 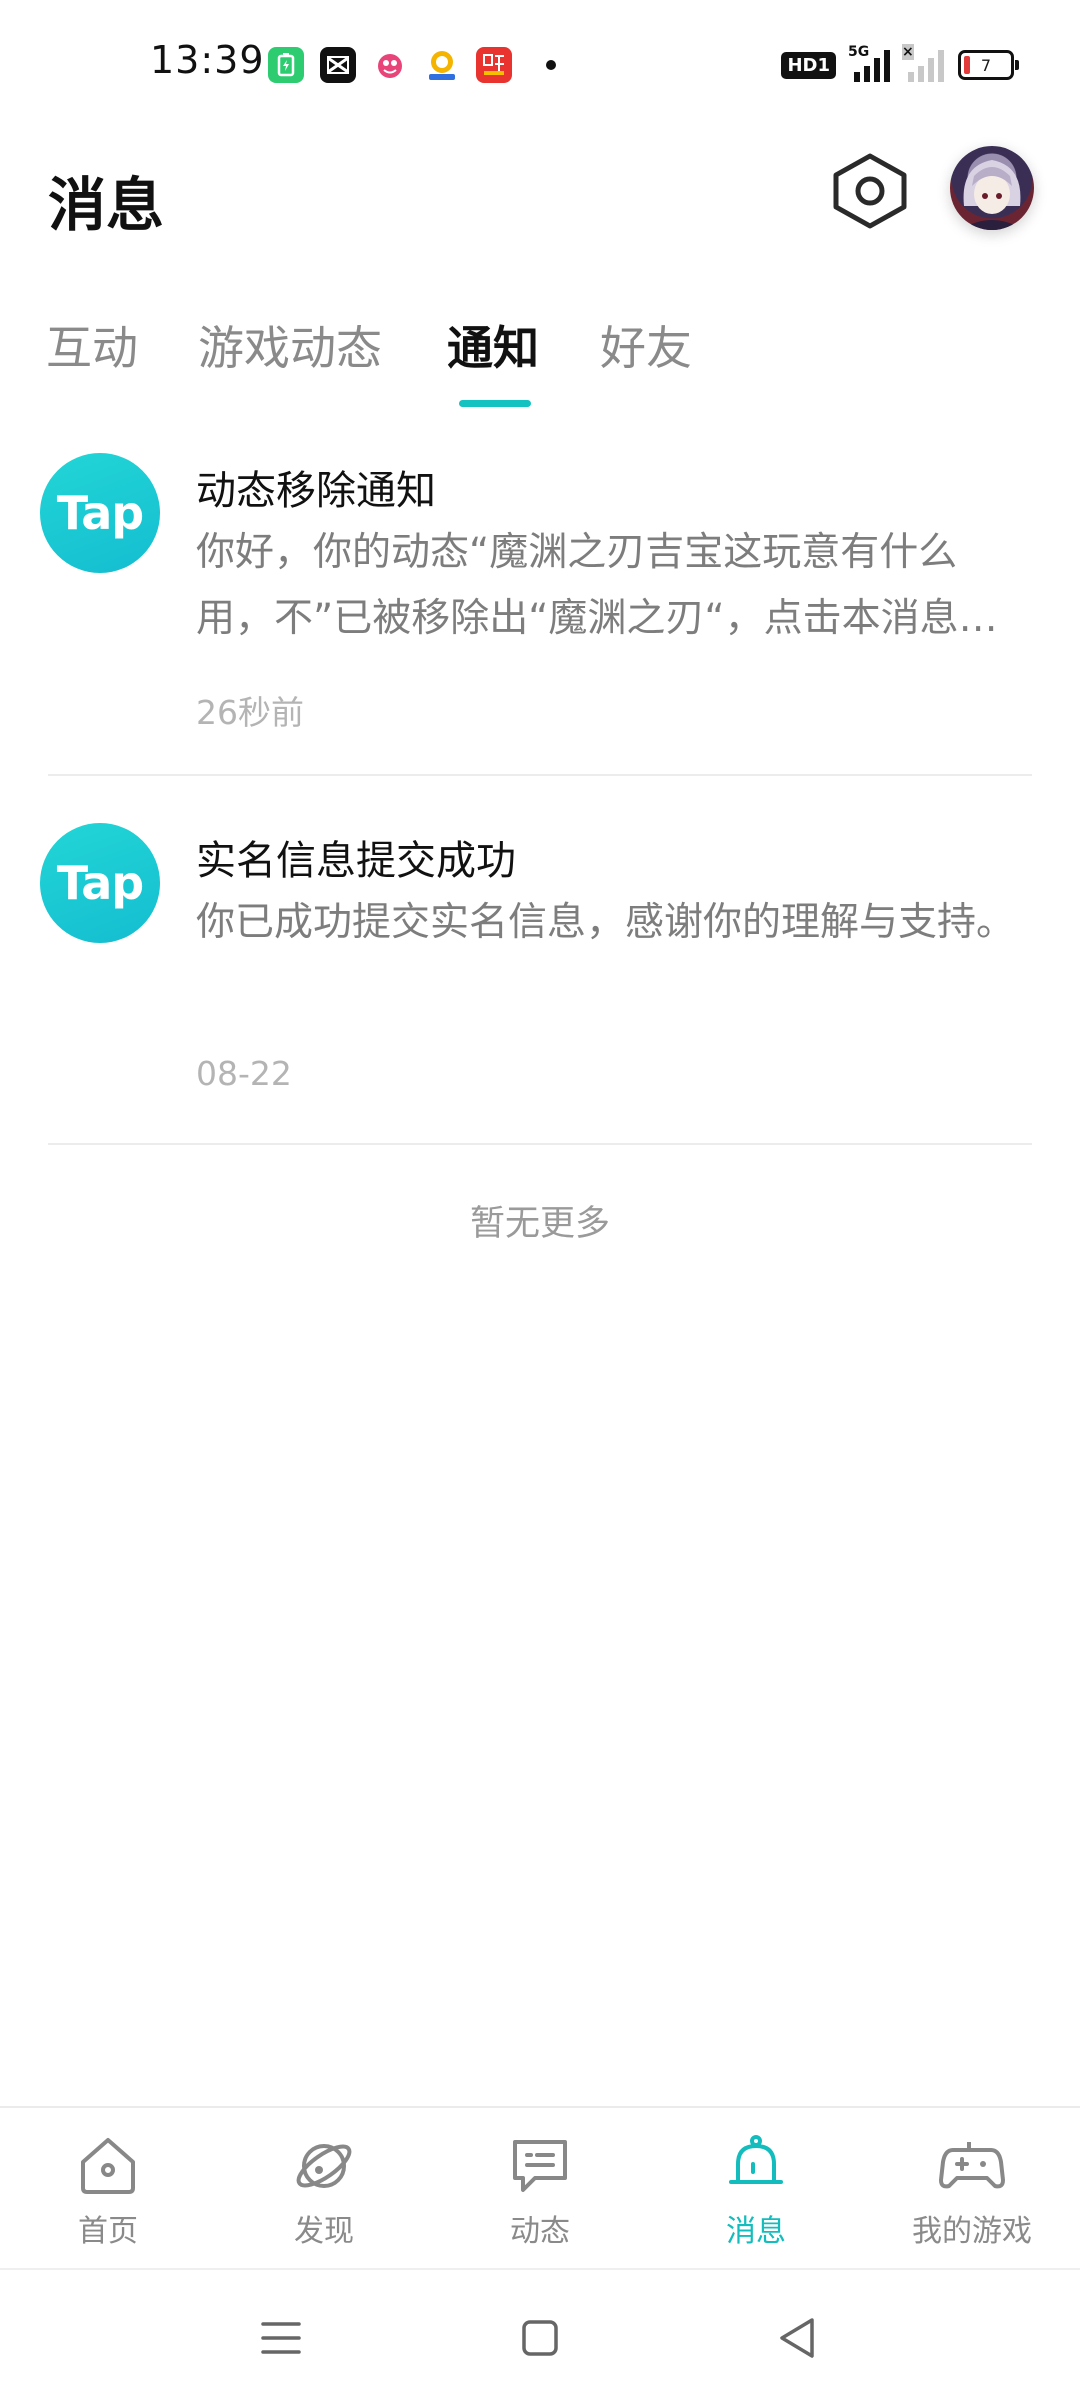 What do you see at coordinates (494, 65) in the screenshot?
I see `listen-app-icon` at bounding box center [494, 65].